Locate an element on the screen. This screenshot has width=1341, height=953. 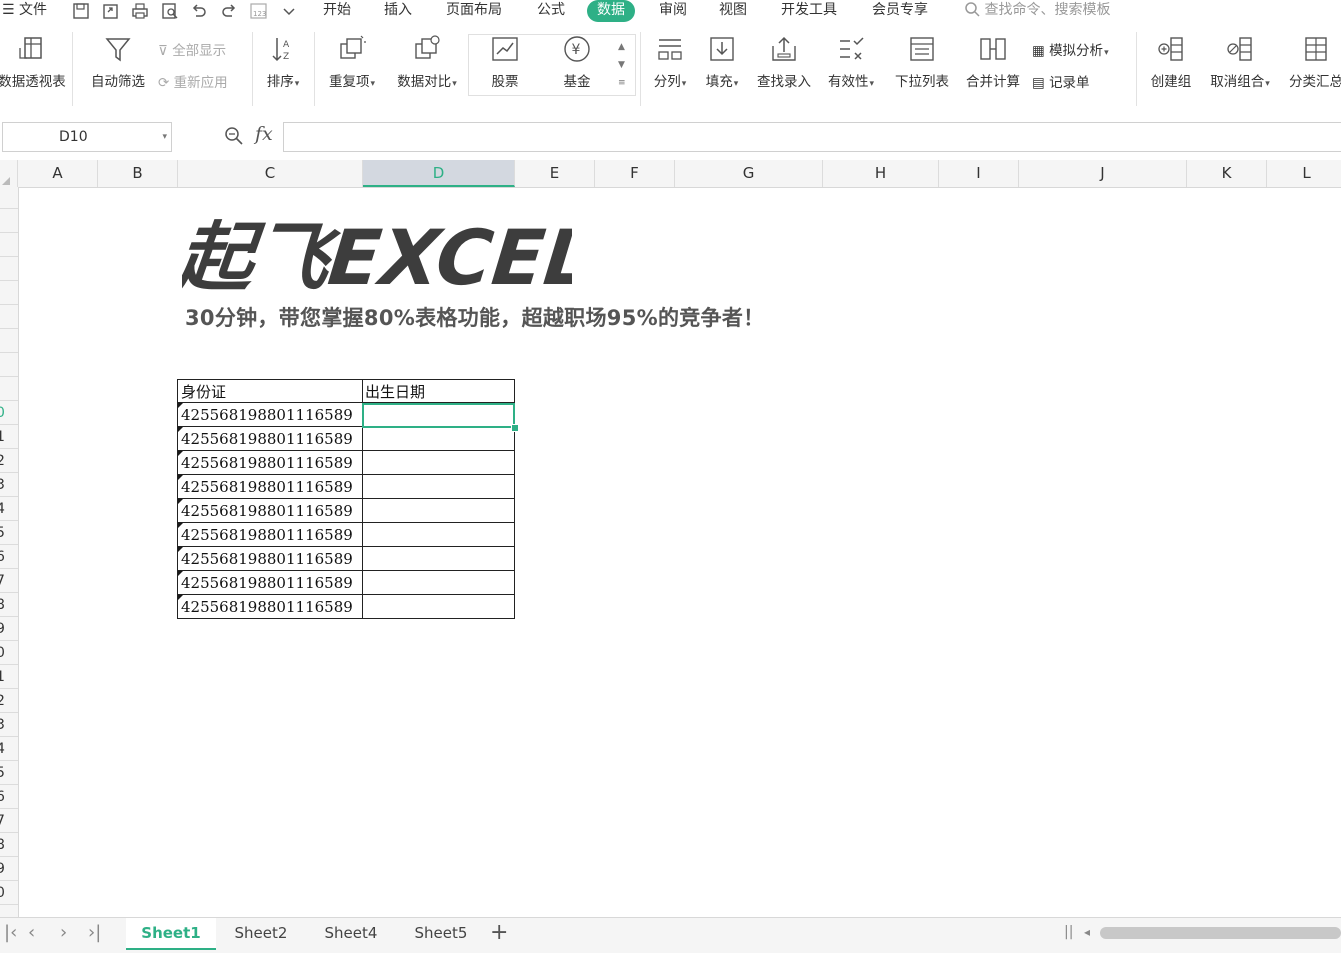
tab-data: 数据 is located at coordinates (611, 11).